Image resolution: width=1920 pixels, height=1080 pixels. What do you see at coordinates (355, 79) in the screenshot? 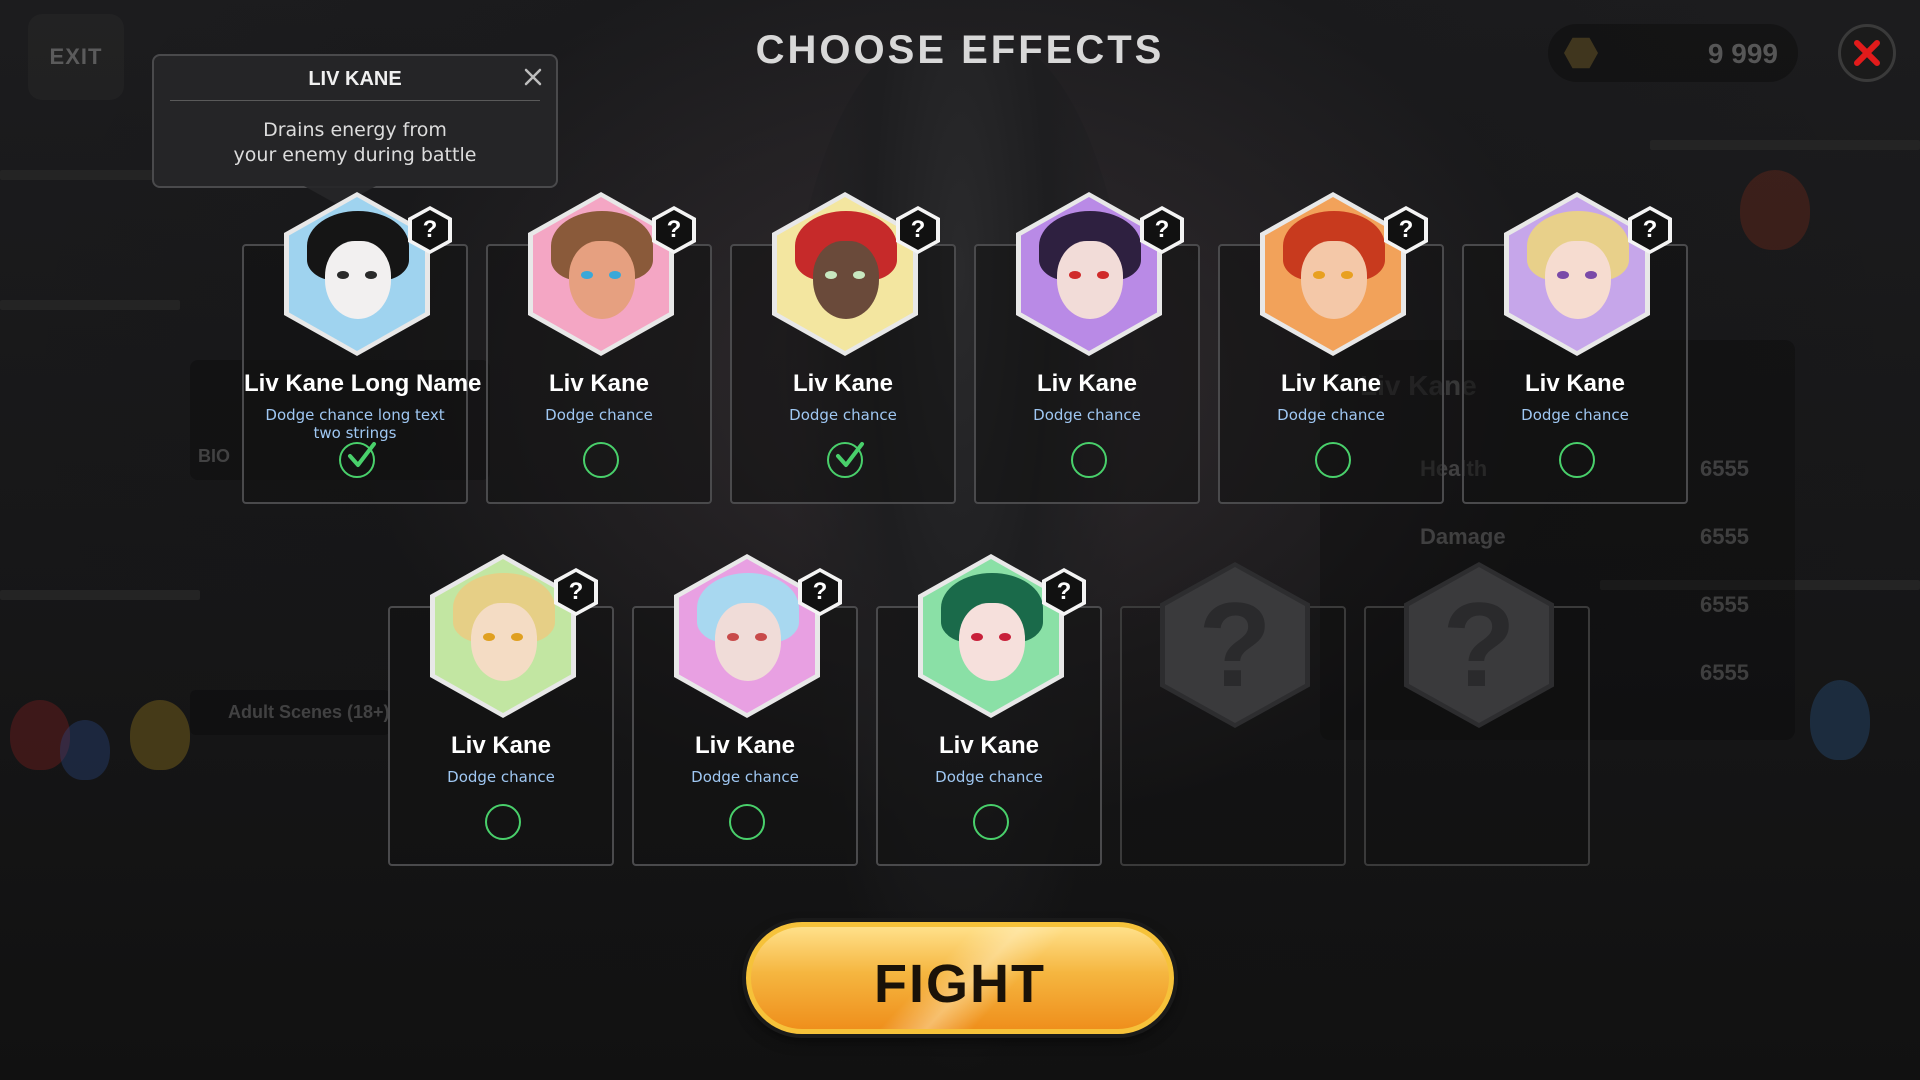
I see `tooltip-title: LIV KANE` at bounding box center [355, 79].